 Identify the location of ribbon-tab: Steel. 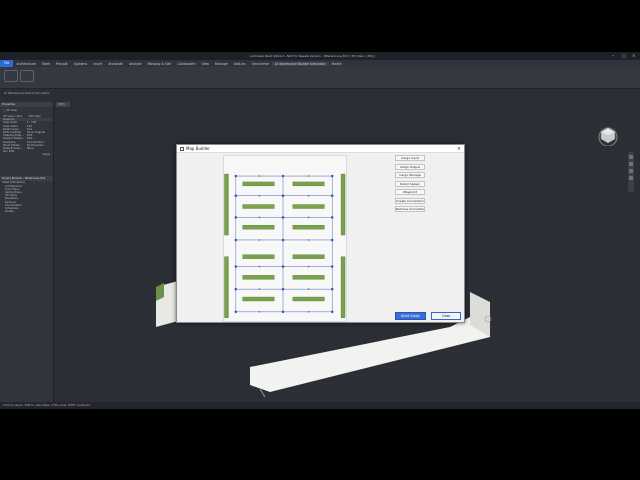
(46, 64).